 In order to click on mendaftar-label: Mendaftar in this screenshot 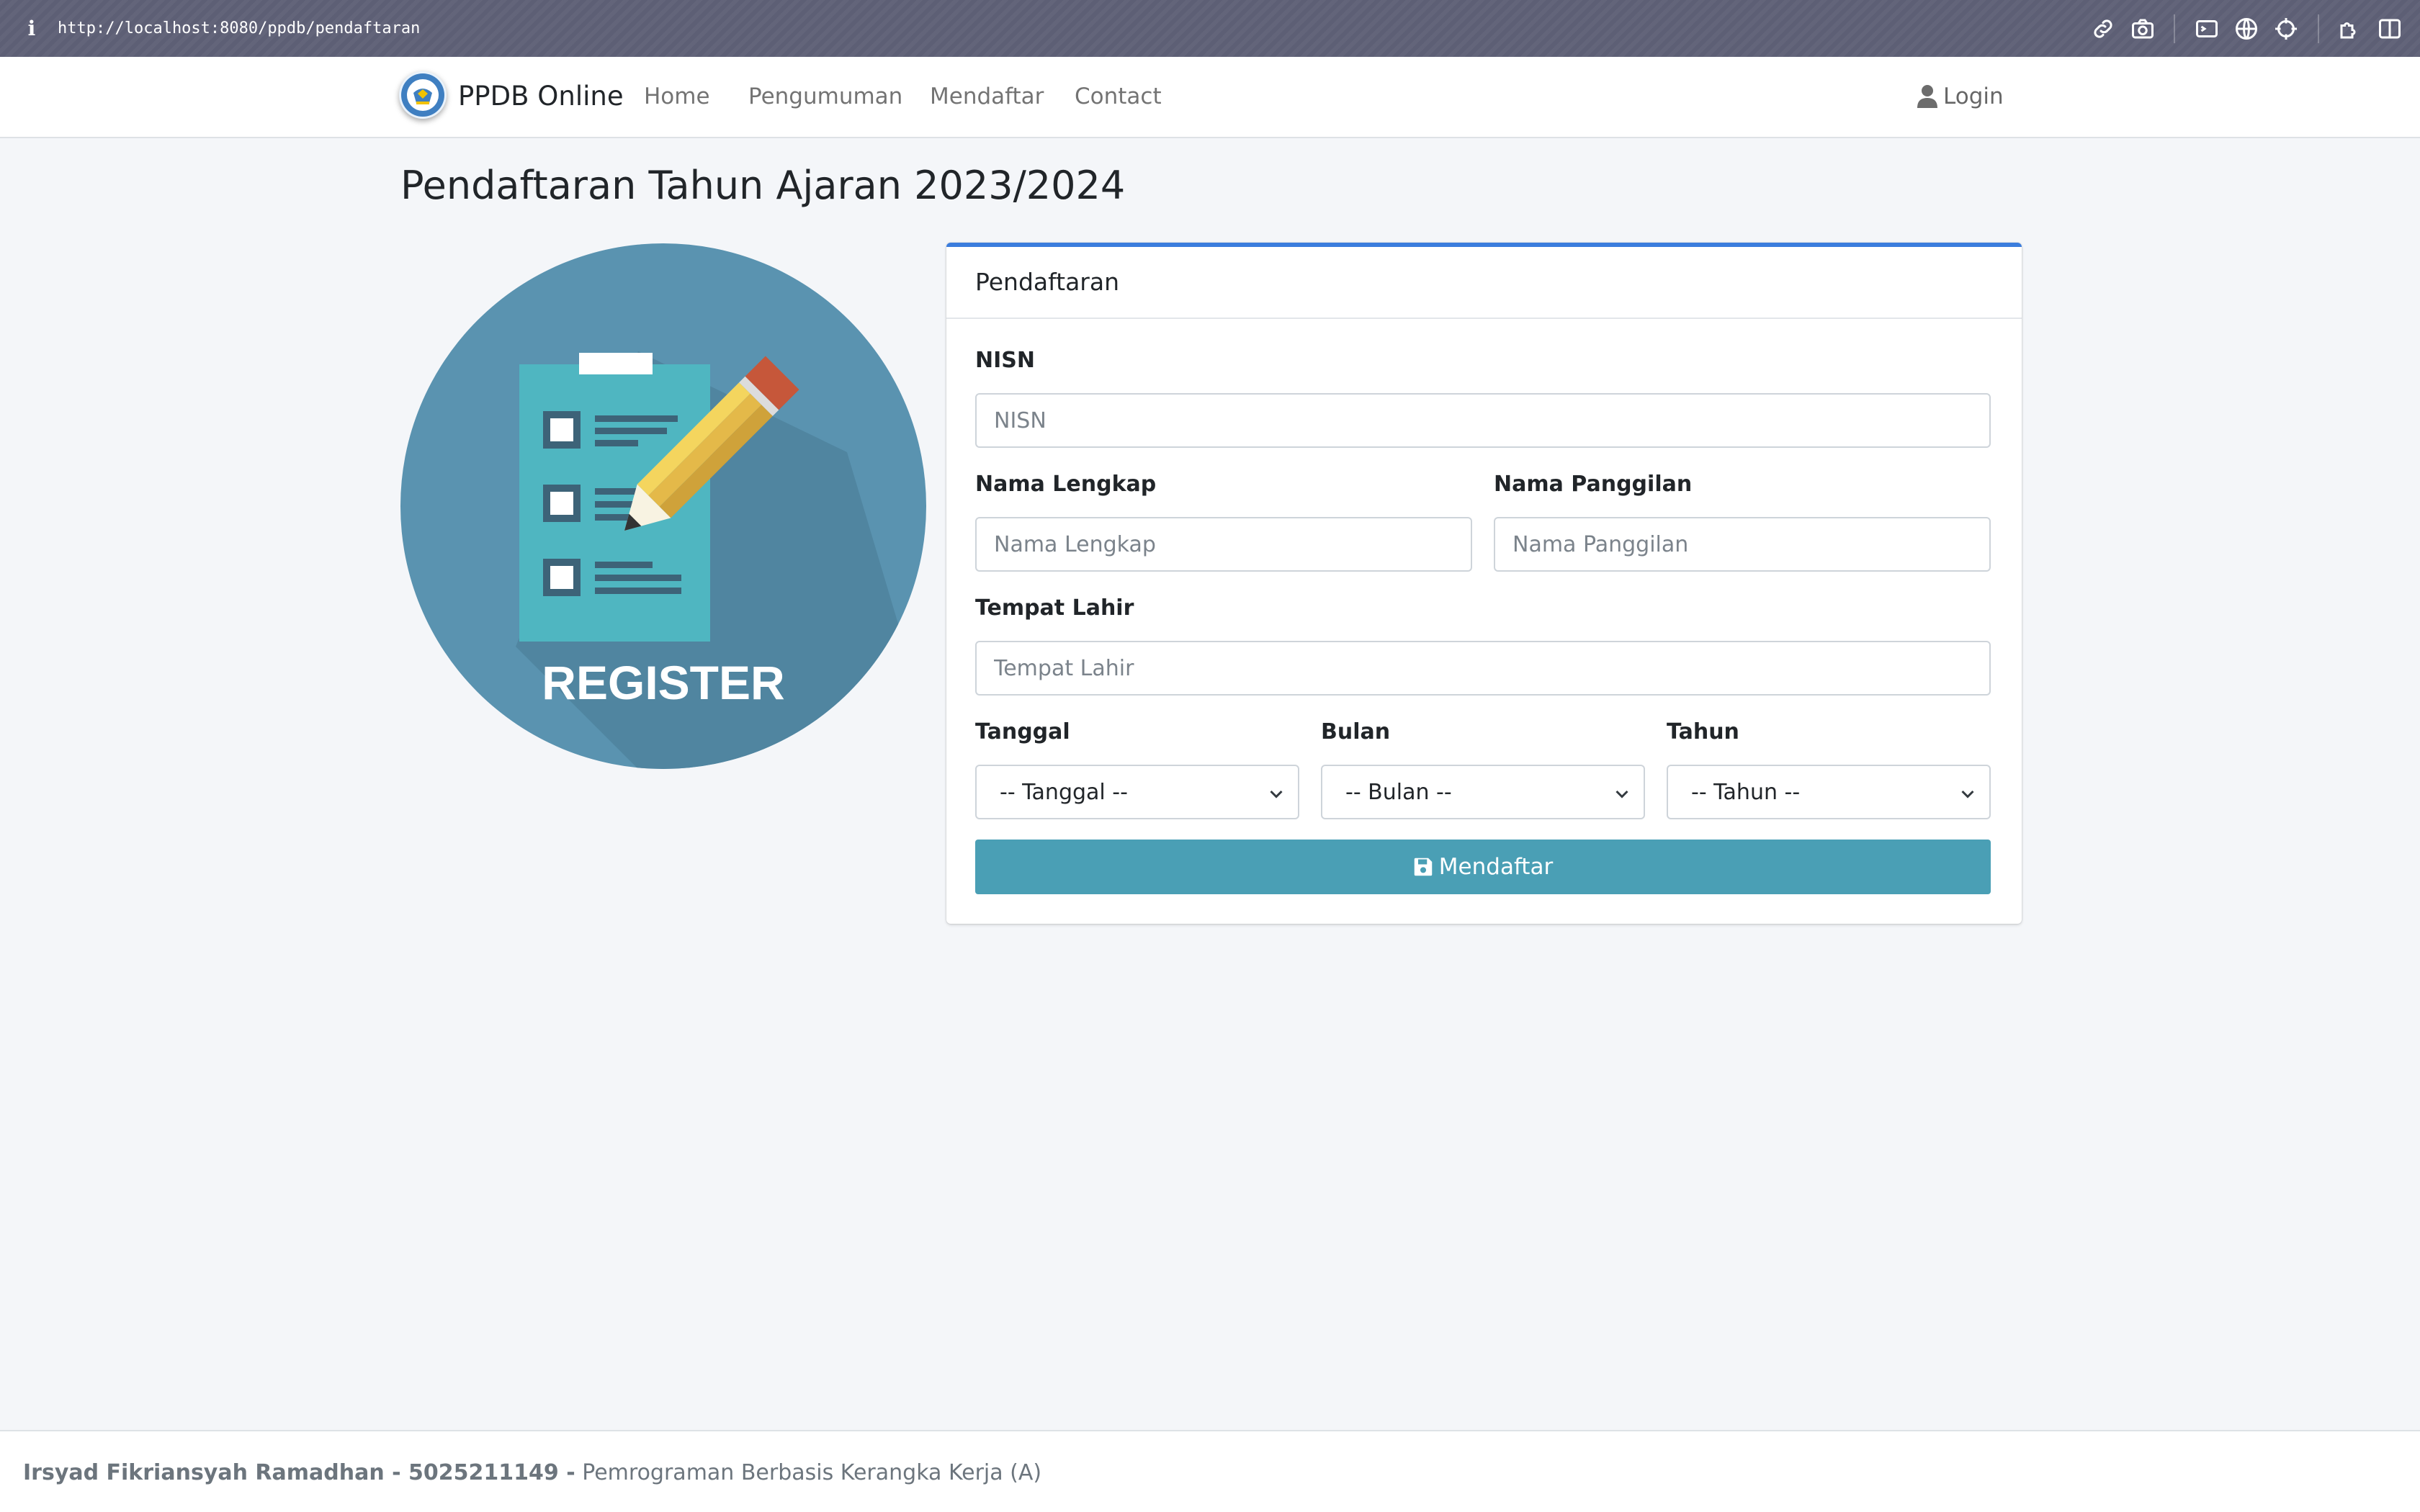, I will do `click(1496, 867)`.